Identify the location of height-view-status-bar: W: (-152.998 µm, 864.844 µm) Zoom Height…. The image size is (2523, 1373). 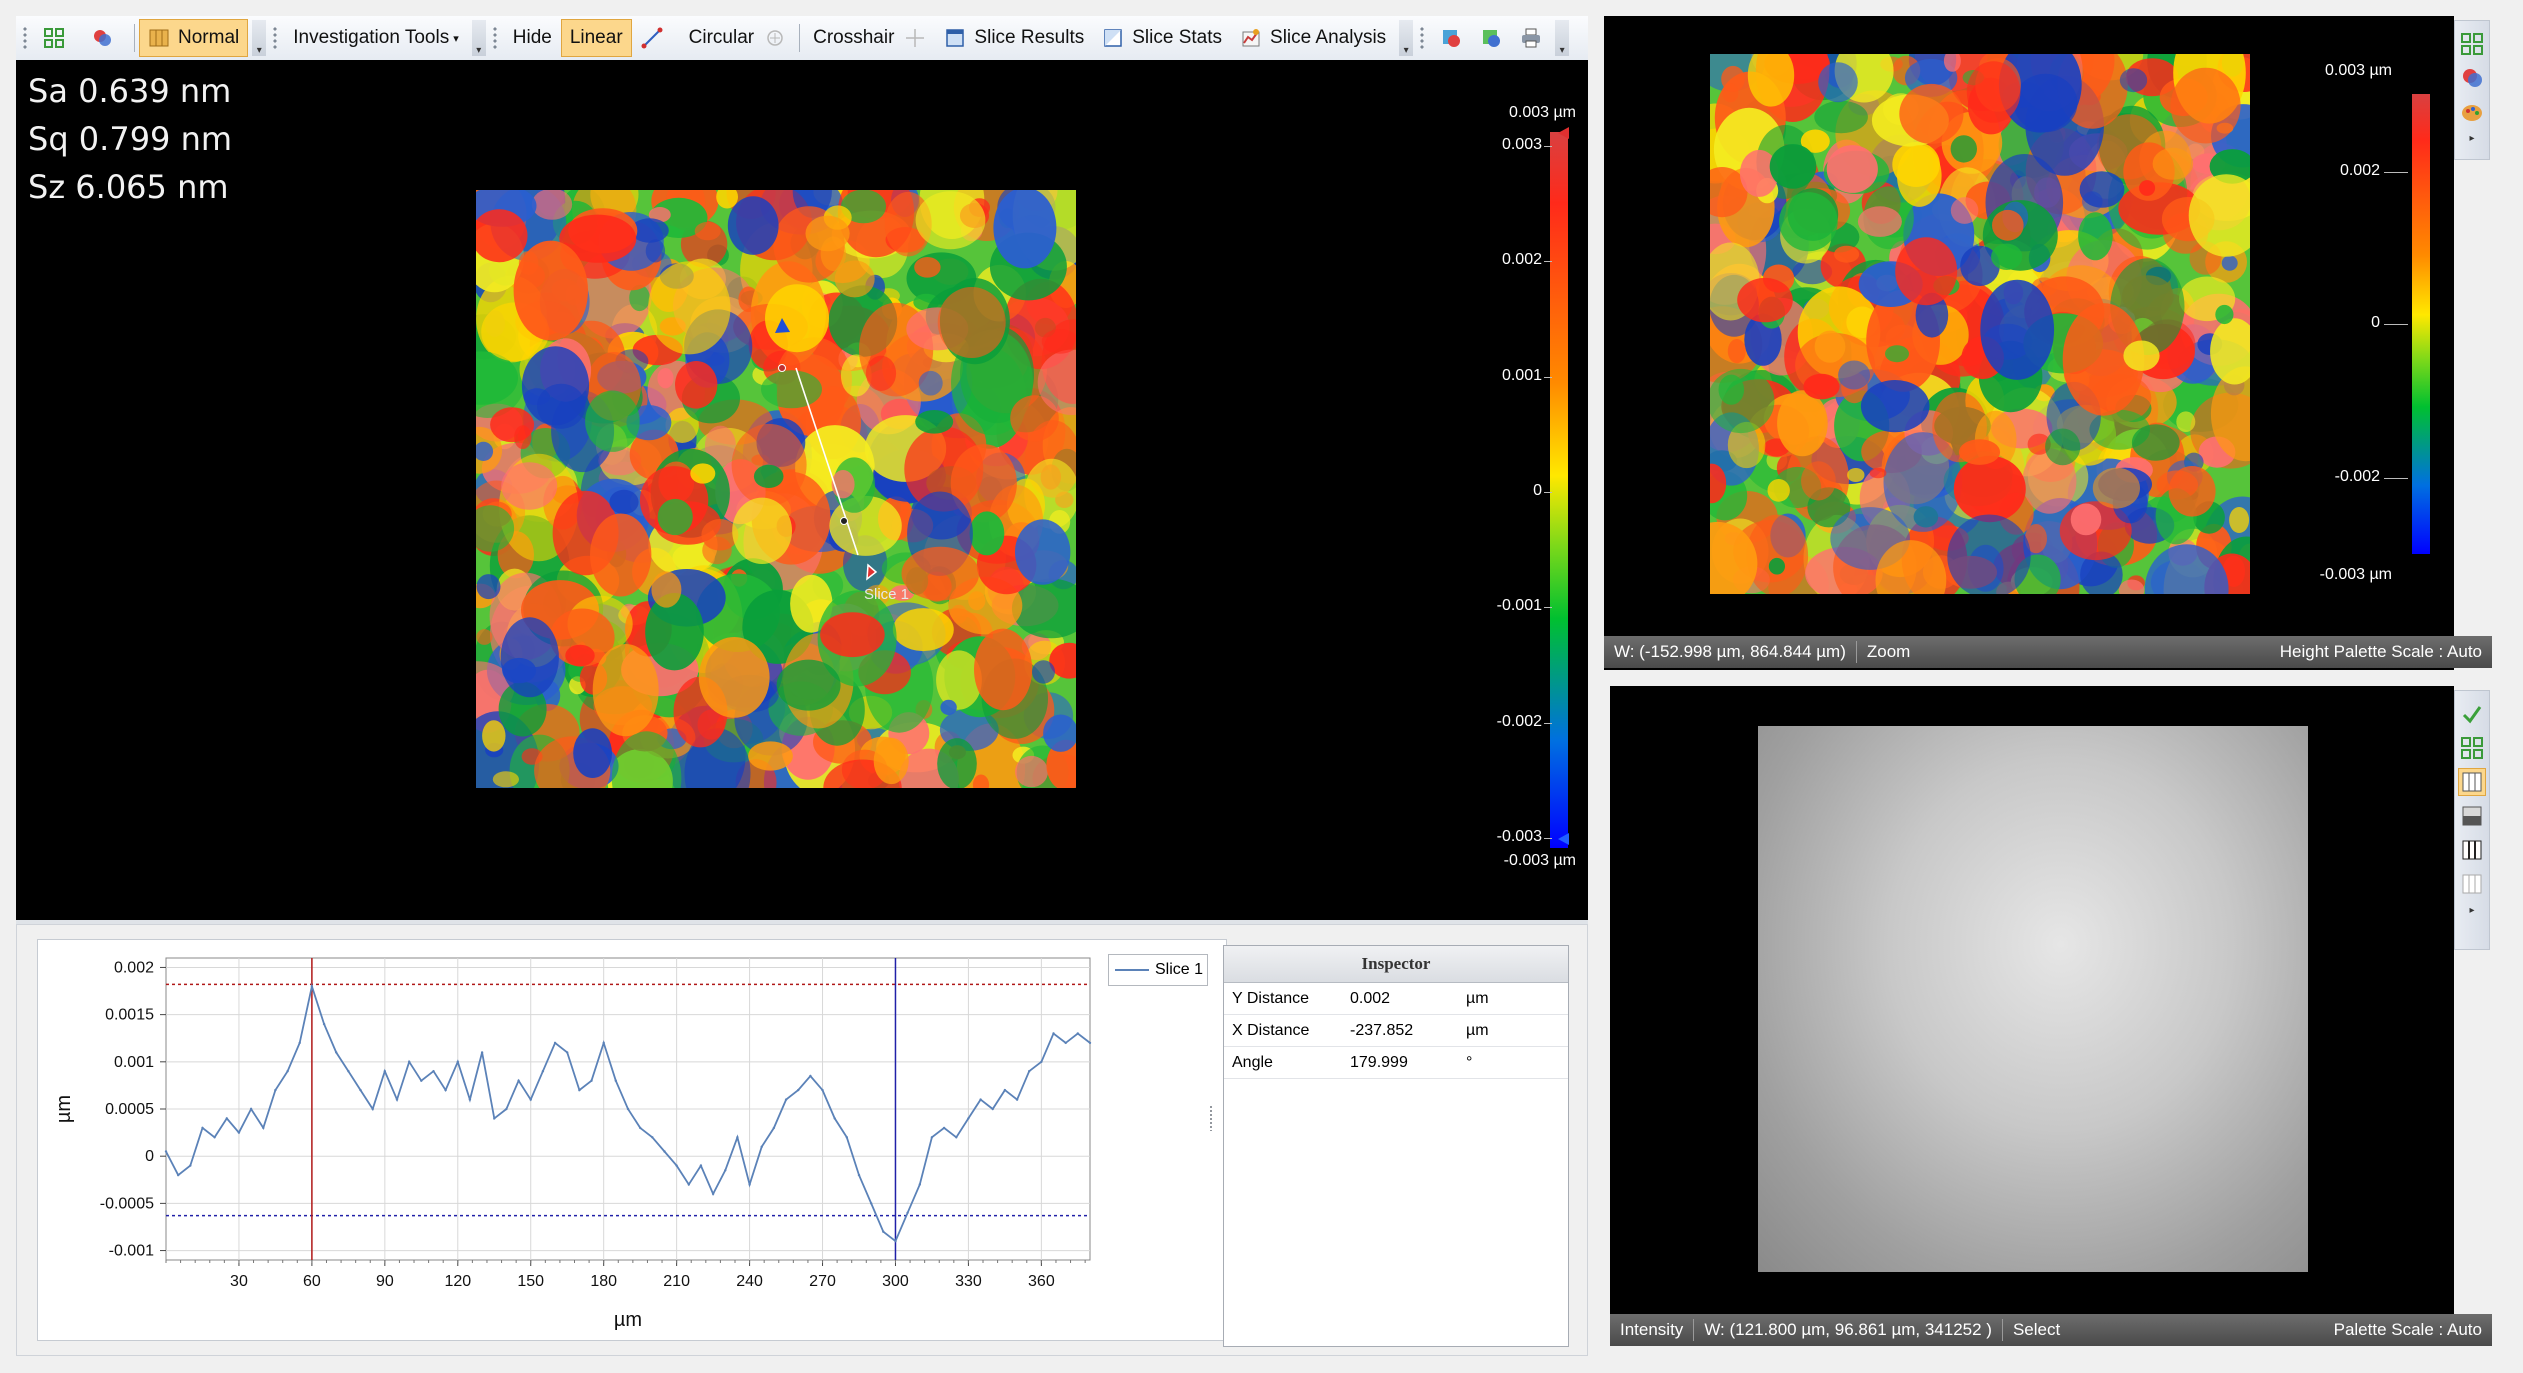
(2048, 652).